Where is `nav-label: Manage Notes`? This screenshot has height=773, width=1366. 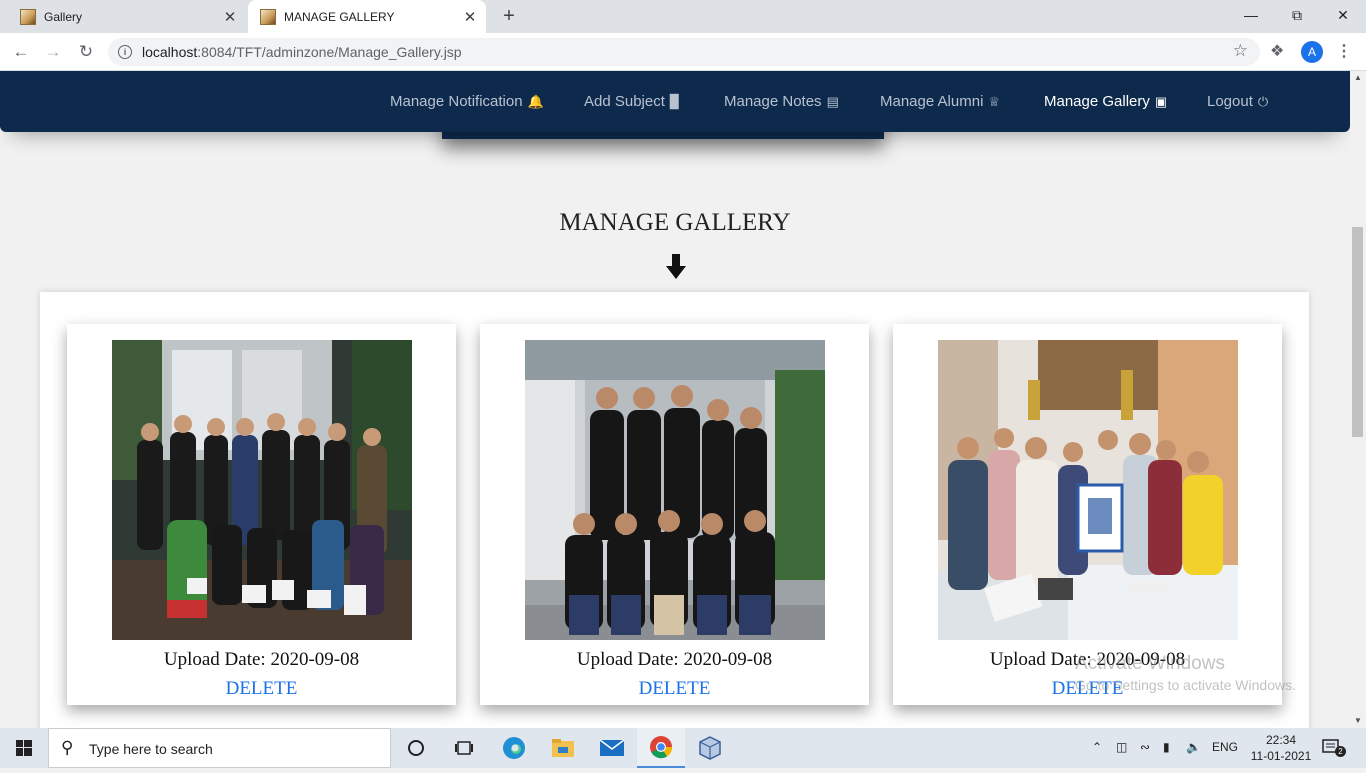 nav-label: Manage Notes is located at coordinates (773, 101).